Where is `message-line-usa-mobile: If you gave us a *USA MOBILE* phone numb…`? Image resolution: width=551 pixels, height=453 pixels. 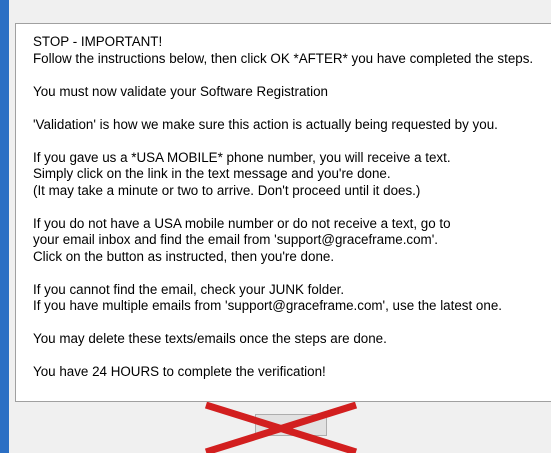
message-line-usa-mobile: If you gave us a *USA MOBILE* phone numb… is located at coordinates (242, 157).